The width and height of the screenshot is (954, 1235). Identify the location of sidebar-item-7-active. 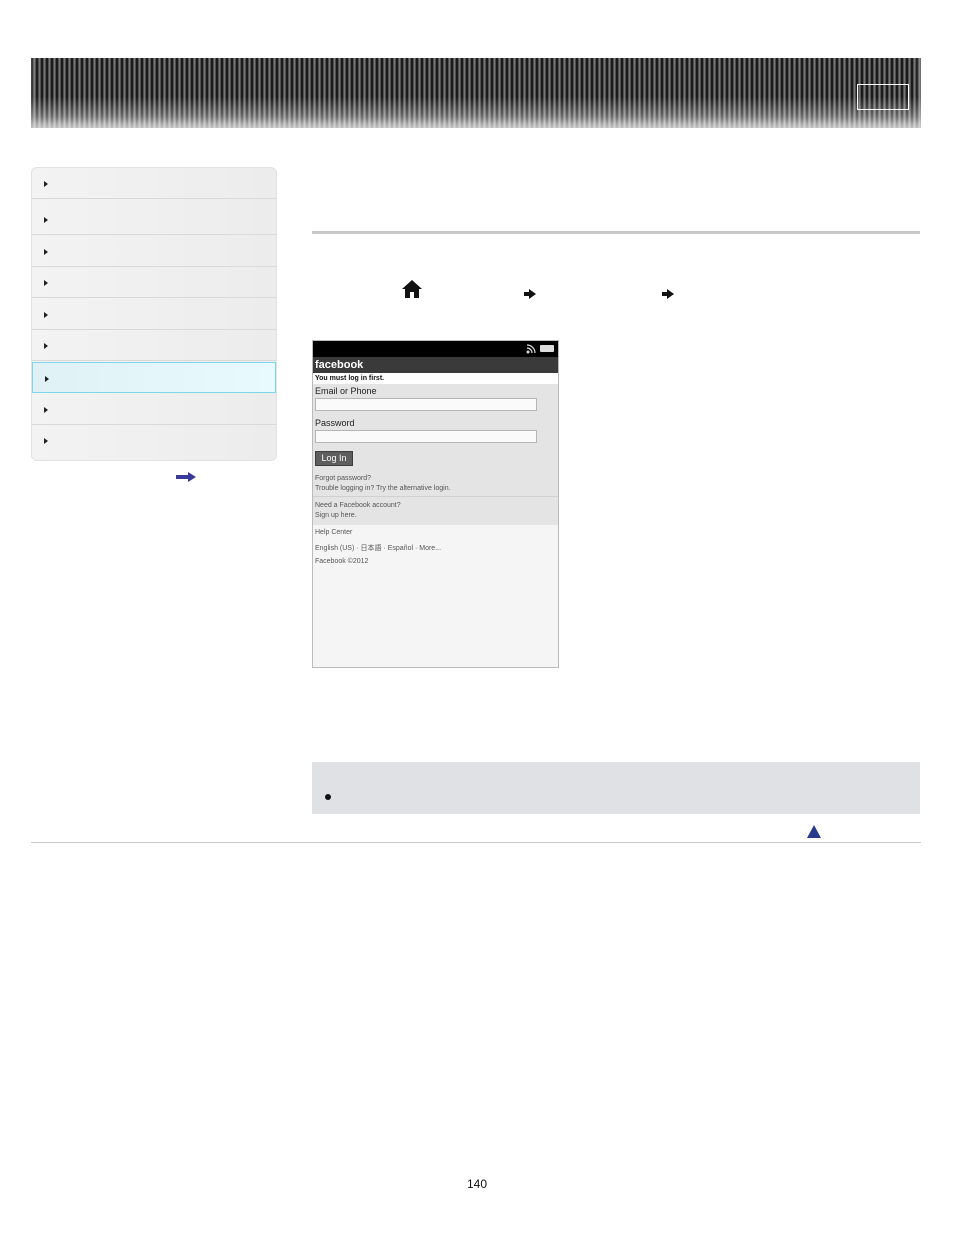
(154, 377).